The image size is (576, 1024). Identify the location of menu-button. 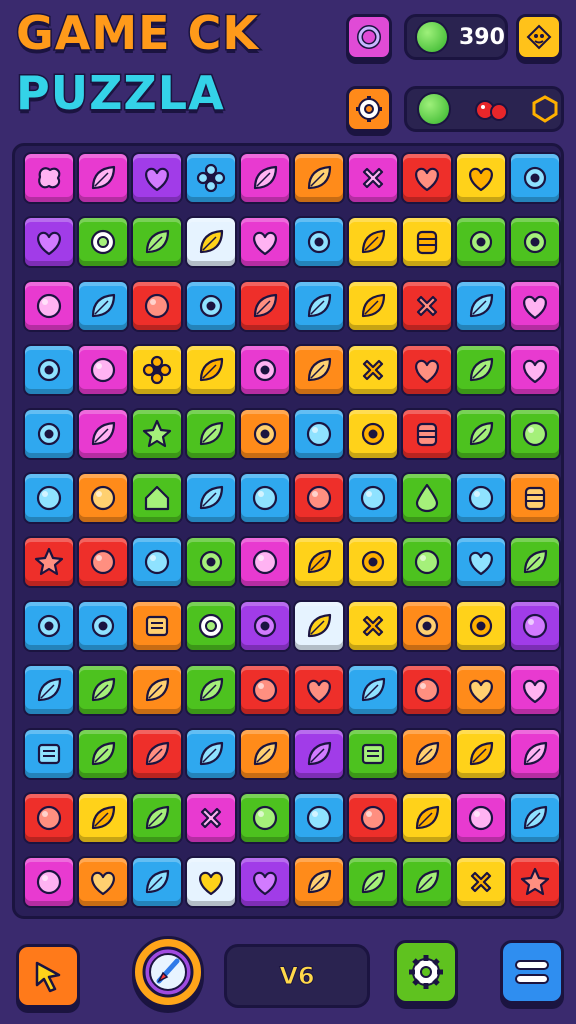
(532, 972).